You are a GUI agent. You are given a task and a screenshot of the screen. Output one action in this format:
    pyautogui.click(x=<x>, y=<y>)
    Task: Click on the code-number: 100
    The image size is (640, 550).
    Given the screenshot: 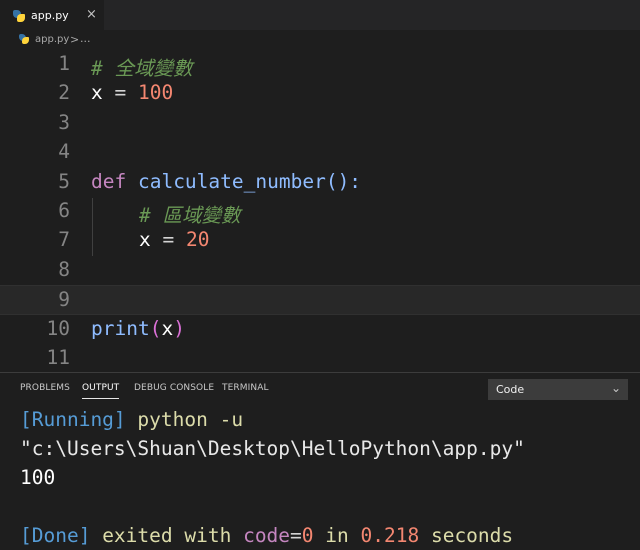 What is the action you would take?
    pyautogui.click(x=155, y=93)
    